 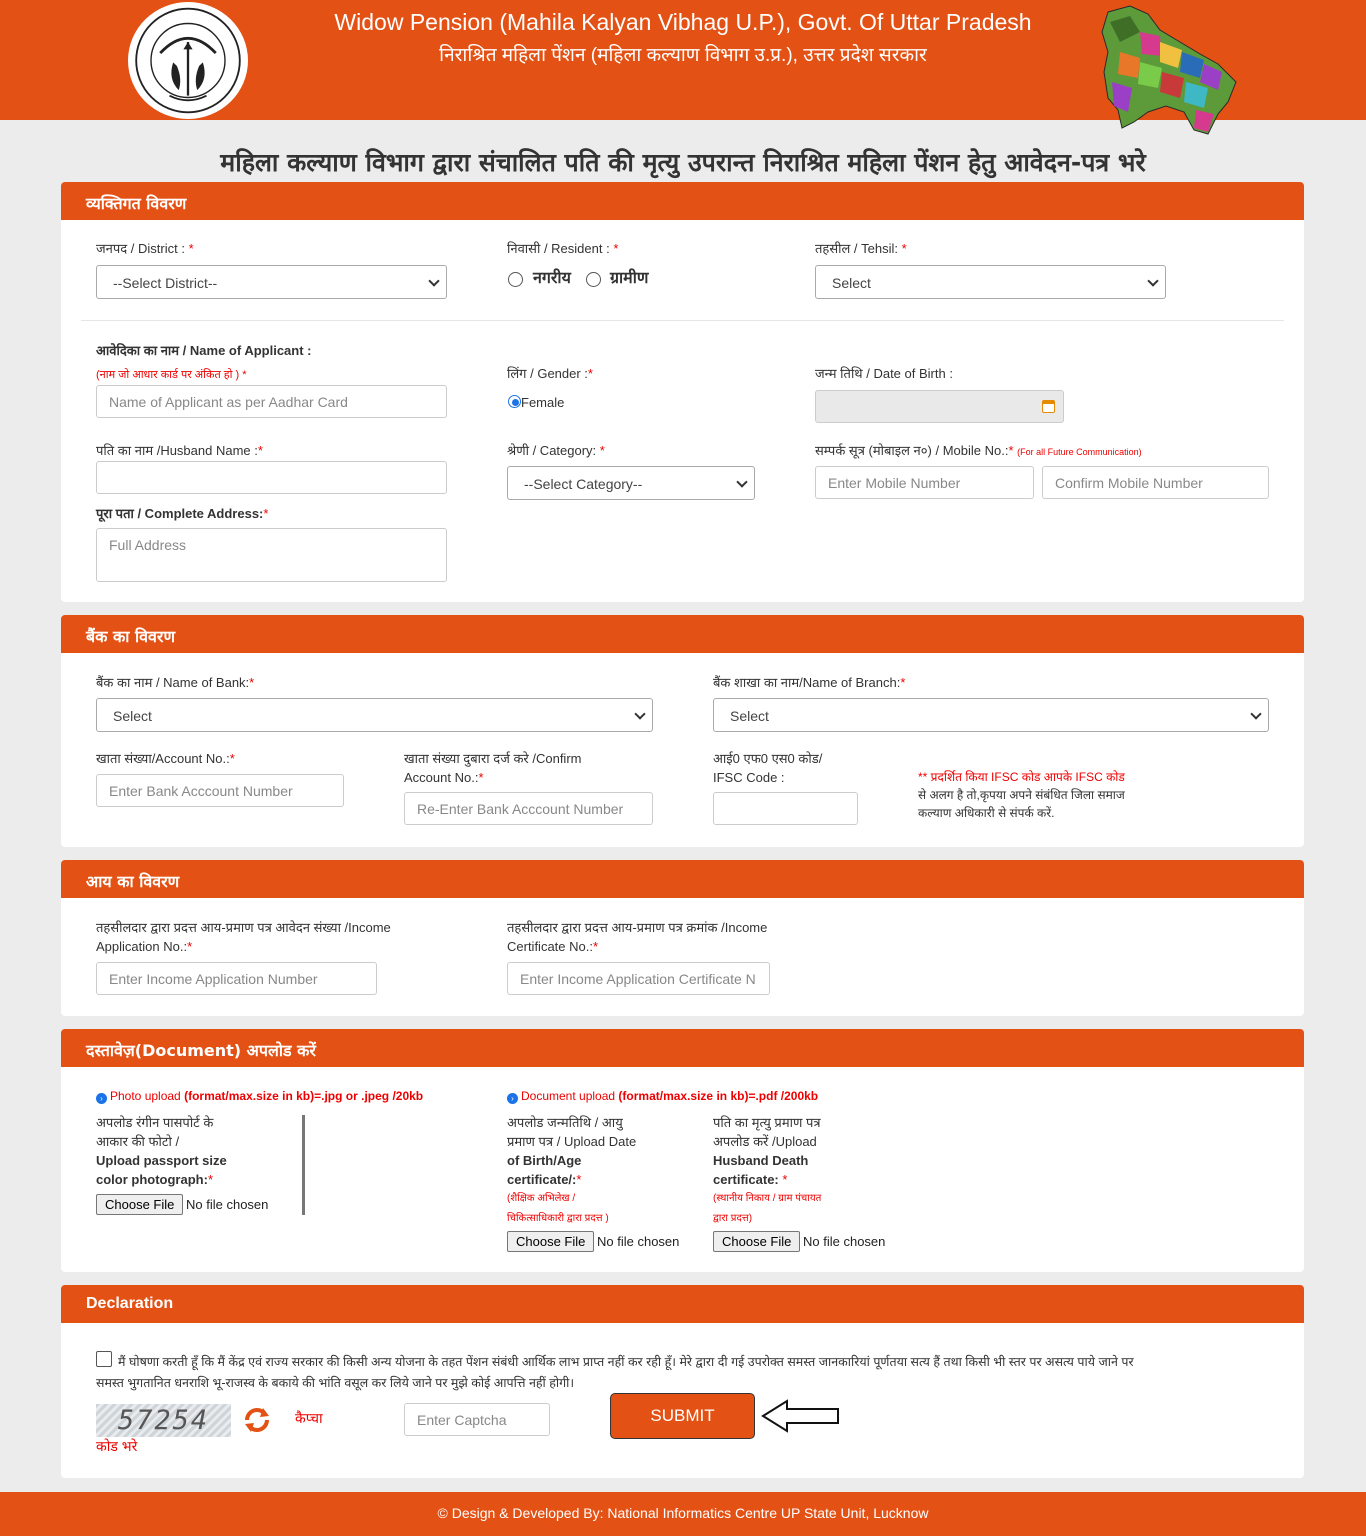 I want to click on dob-file-status: No file chosen, so click(x=638, y=1241).